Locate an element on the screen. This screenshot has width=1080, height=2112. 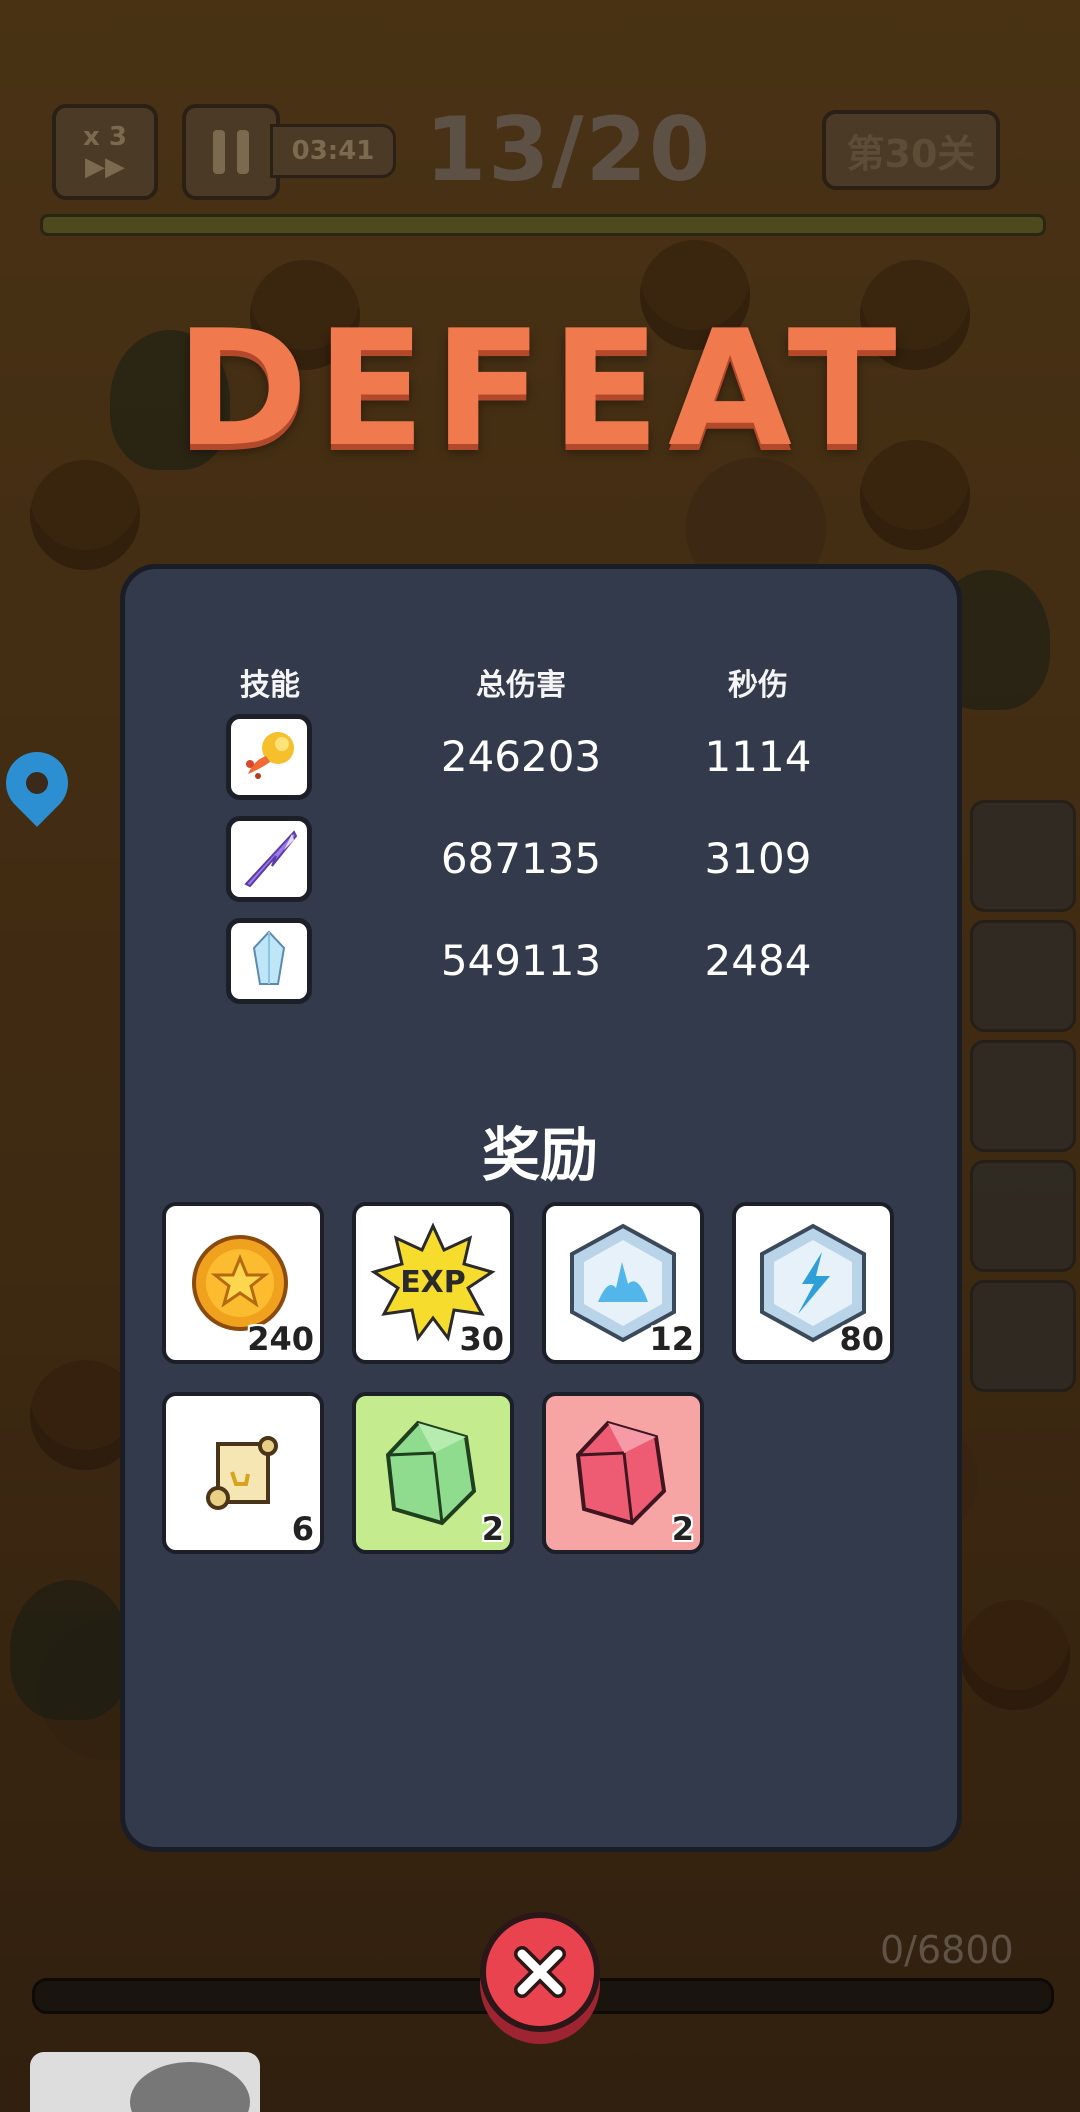
reward-count: 80 is located at coordinates (861, 1339).